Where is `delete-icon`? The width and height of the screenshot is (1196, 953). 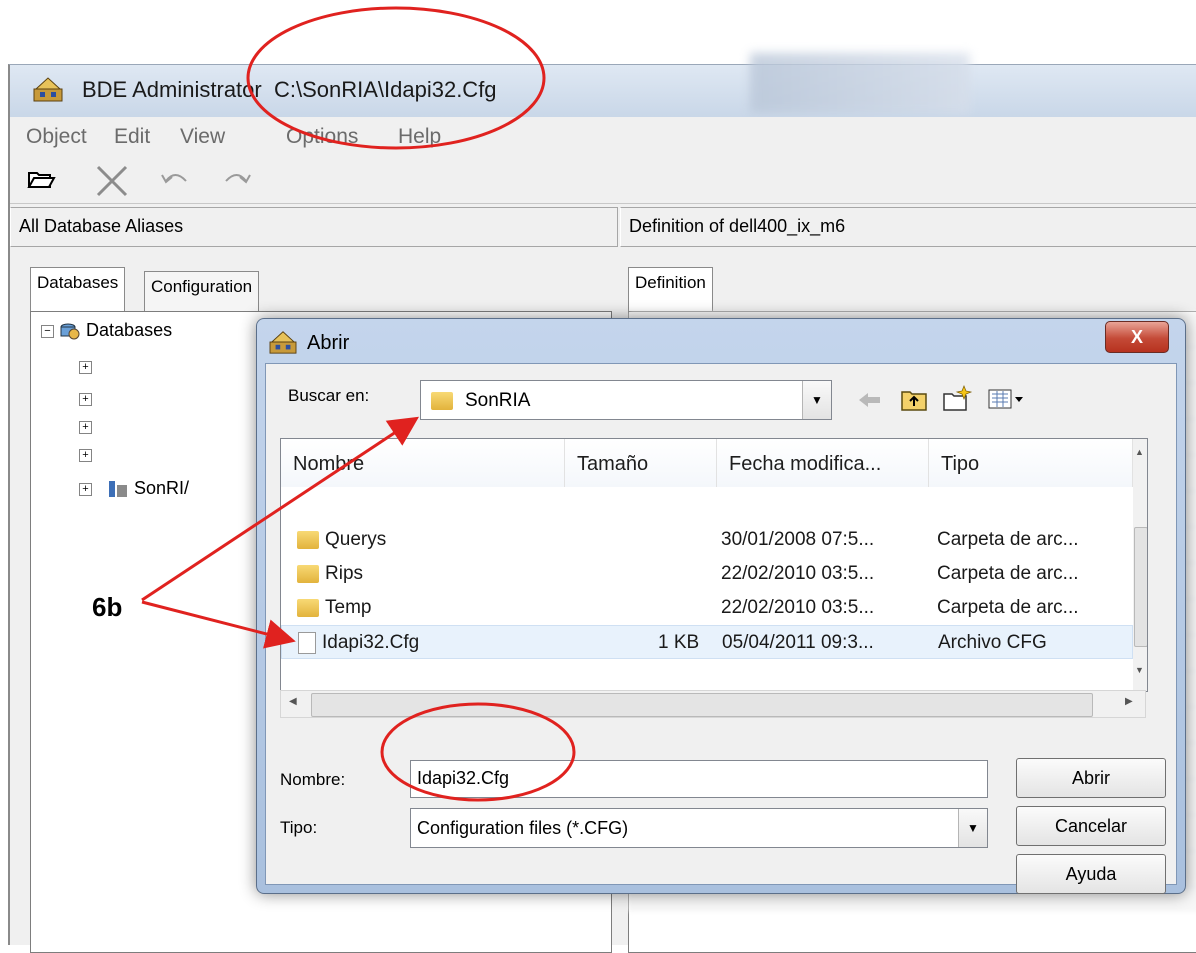
delete-icon is located at coordinates (112, 181).